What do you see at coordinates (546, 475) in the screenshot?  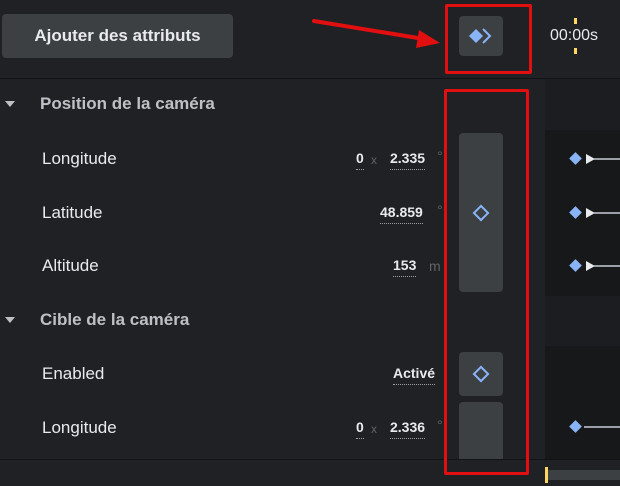 I see `playhead-marker` at bounding box center [546, 475].